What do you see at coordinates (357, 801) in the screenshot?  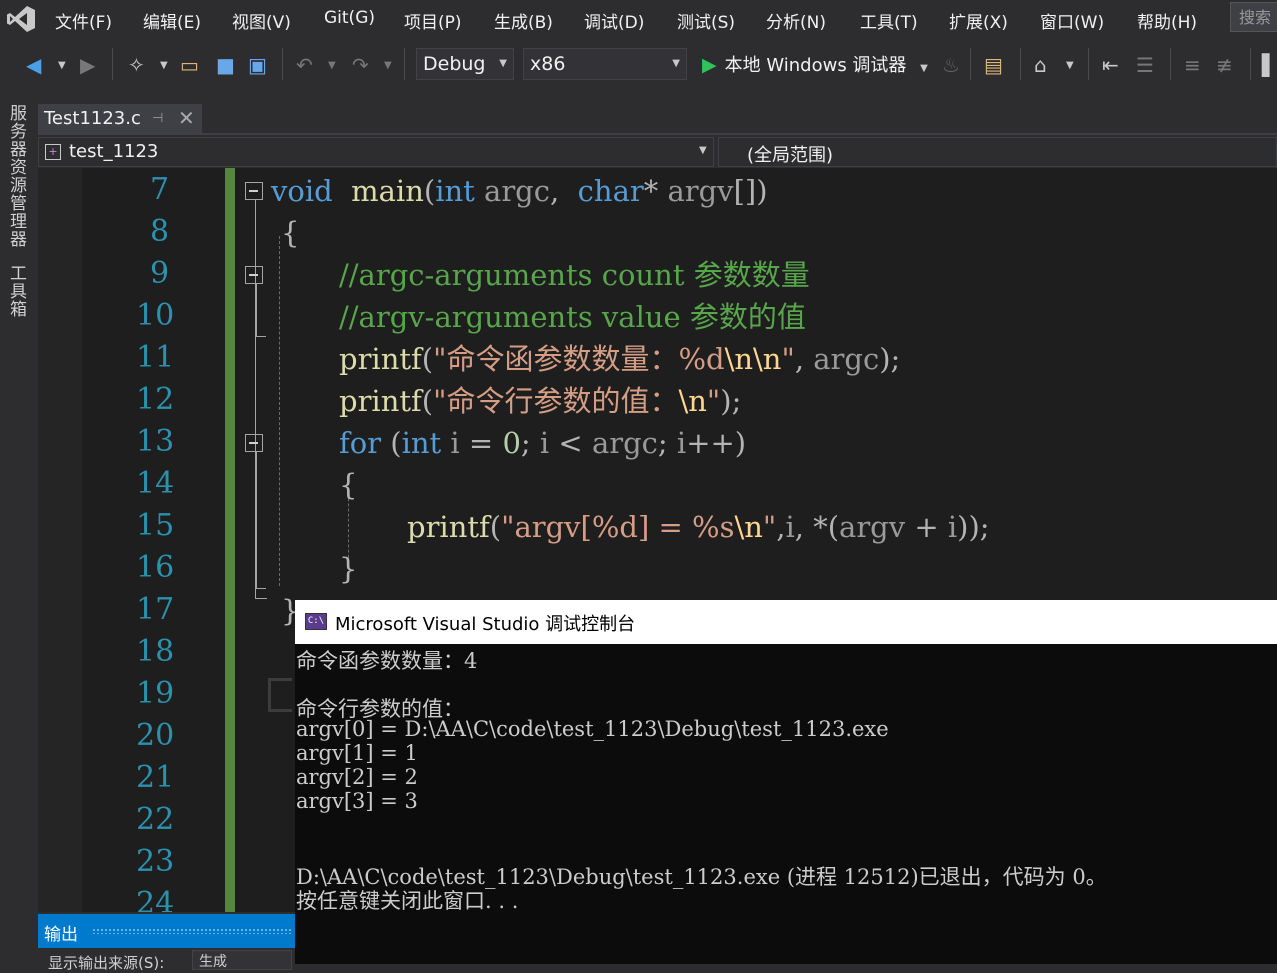 I see `console-line: argv[3] = 3` at bounding box center [357, 801].